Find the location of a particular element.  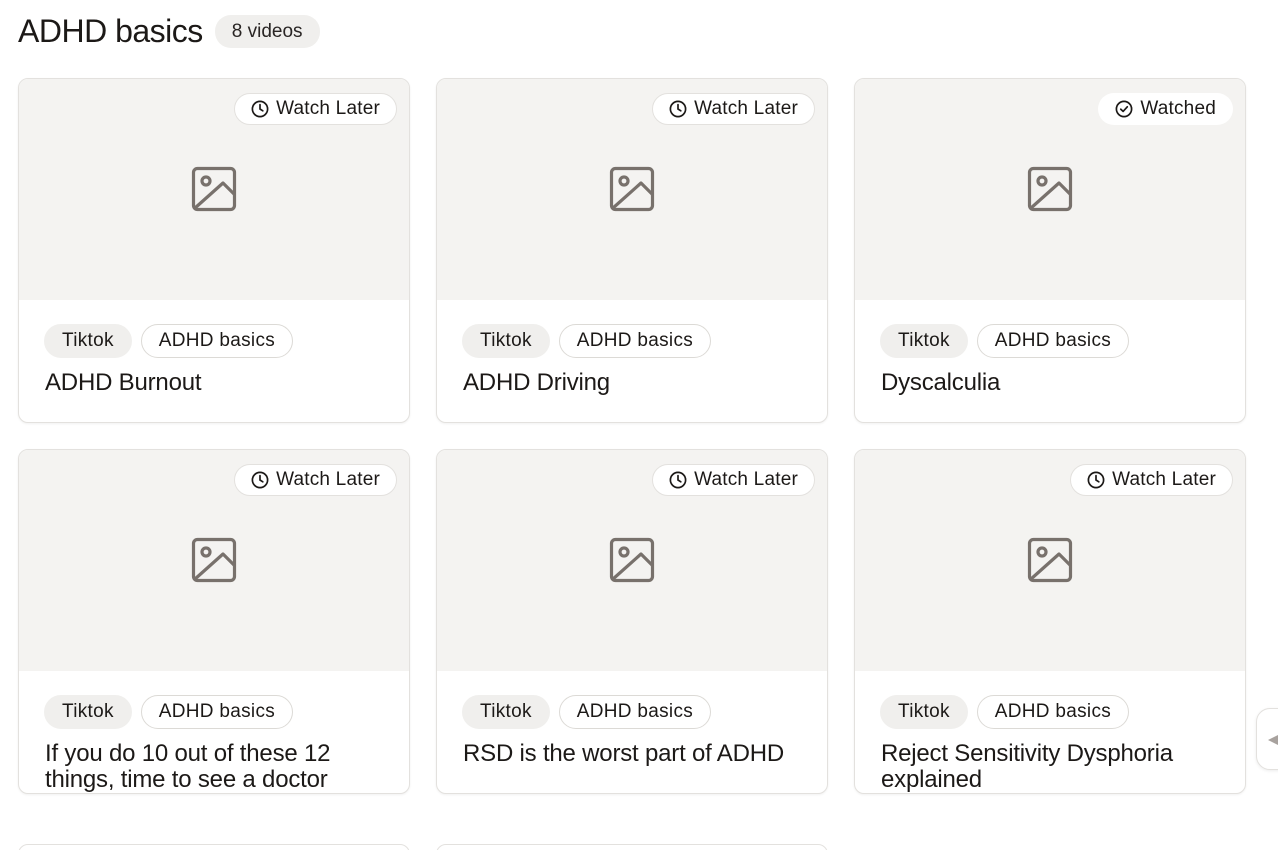

status-label: Watched is located at coordinates (1178, 108).